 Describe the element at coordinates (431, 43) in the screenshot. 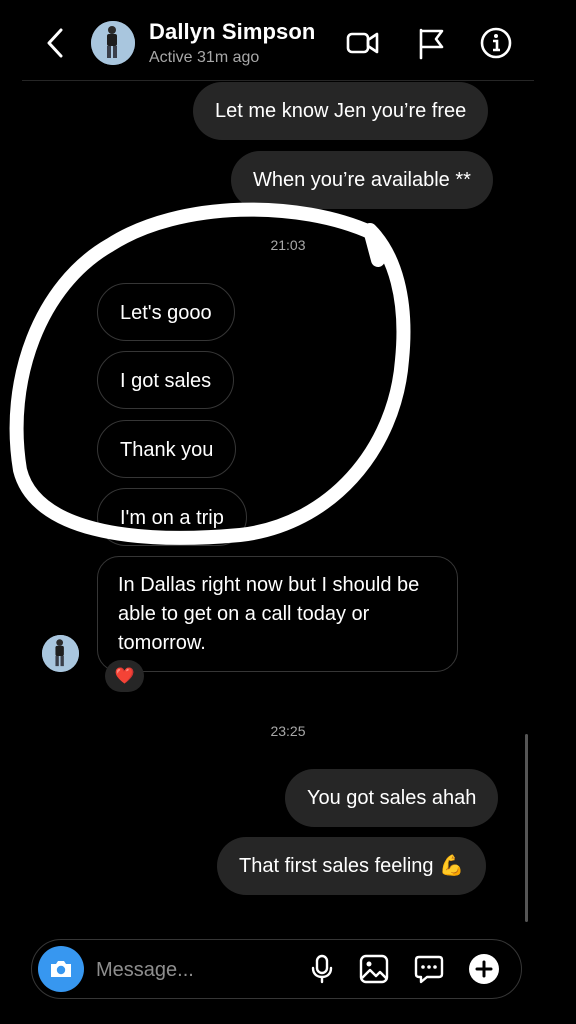

I see `flag-icon` at that location.